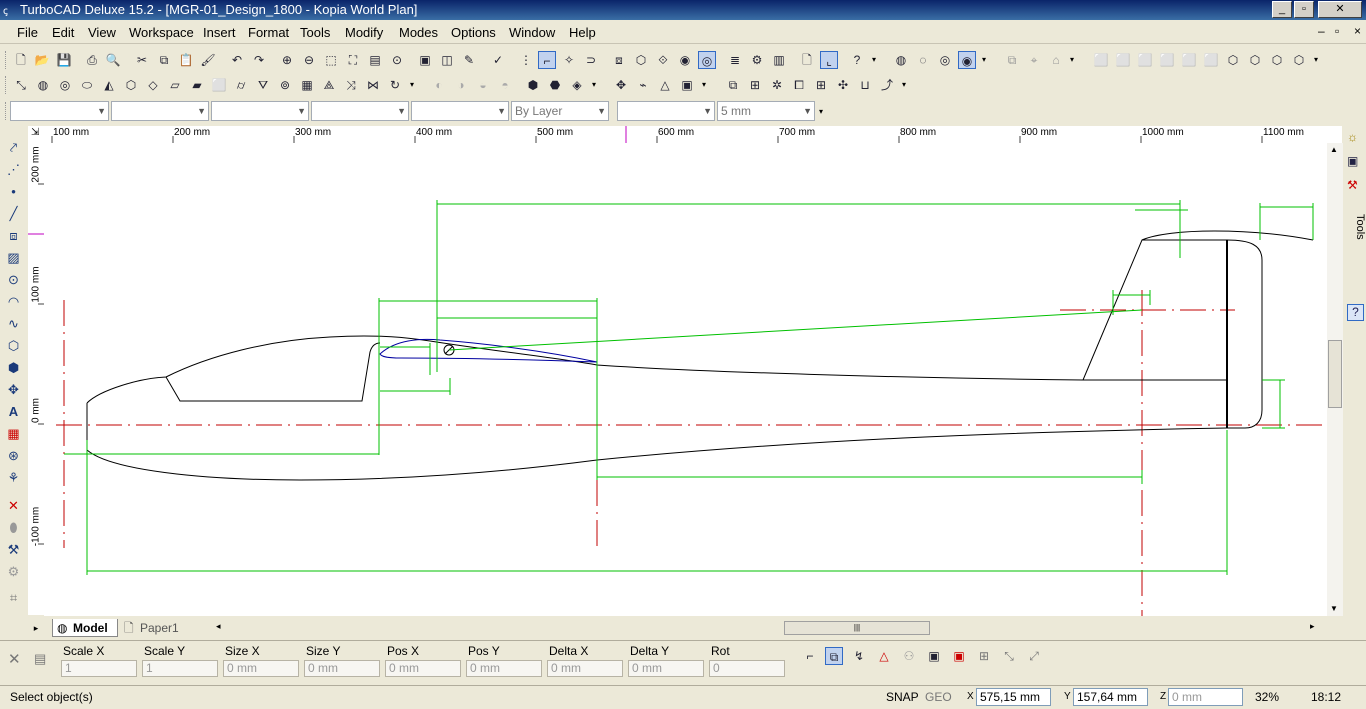  Describe the element at coordinates (160, 111) in the screenshot. I see `pen-color-combo: ▼` at that location.